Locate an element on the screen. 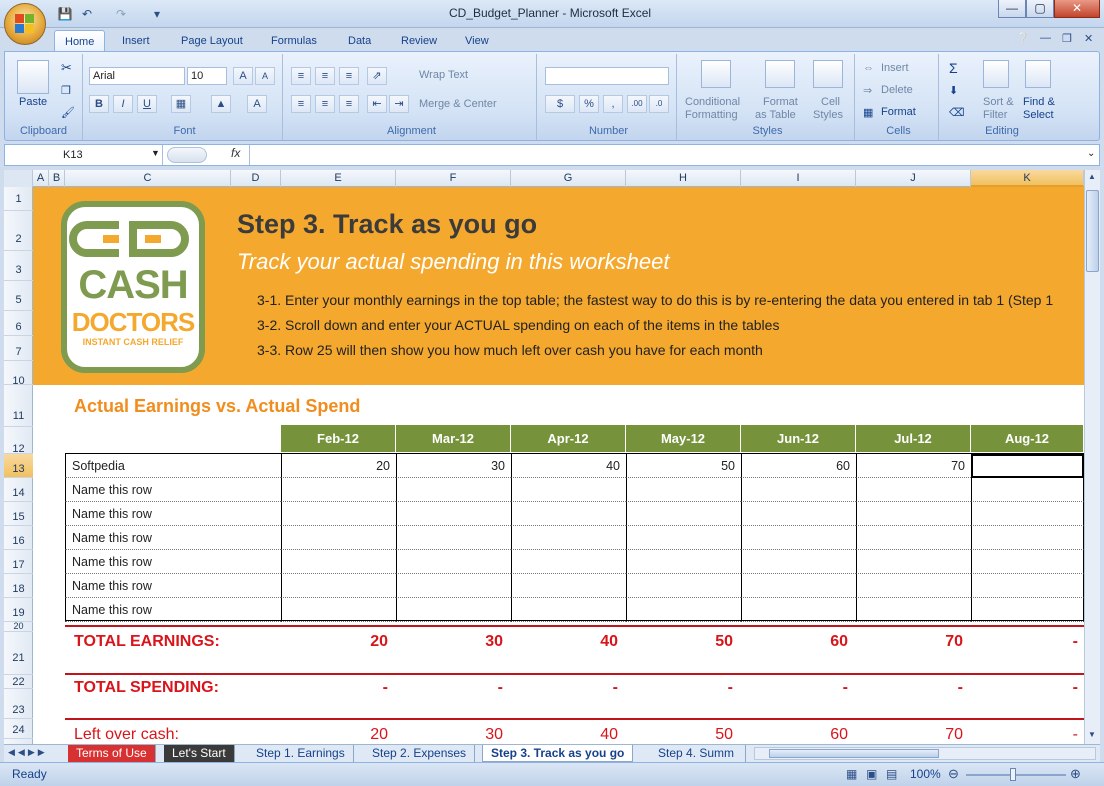 This screenshot has width=1104, height=786. format-as-table-label-2: as Table is located at coordinates (775, 115).